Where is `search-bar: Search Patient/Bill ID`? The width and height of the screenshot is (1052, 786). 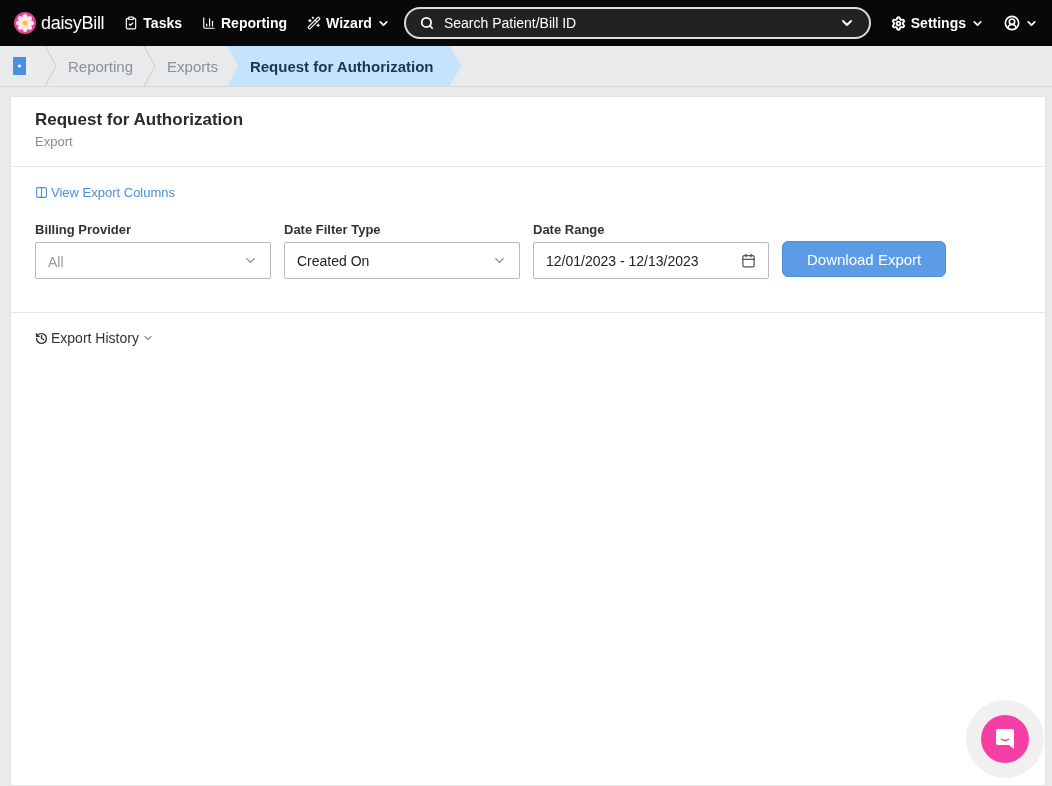
search-bar: Search Patient/Bill ID is located at coordinates (637, 23).